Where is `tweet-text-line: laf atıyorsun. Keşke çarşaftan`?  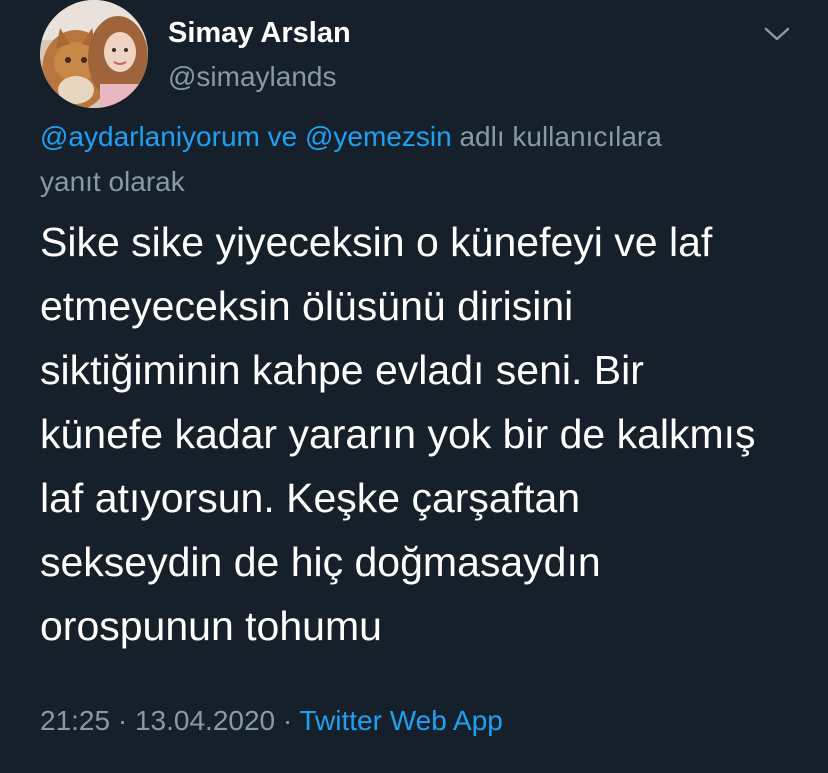
tweet-text-line: laf atıyorsun. Keşke çarşaftan is located at coordinates (310, 498).